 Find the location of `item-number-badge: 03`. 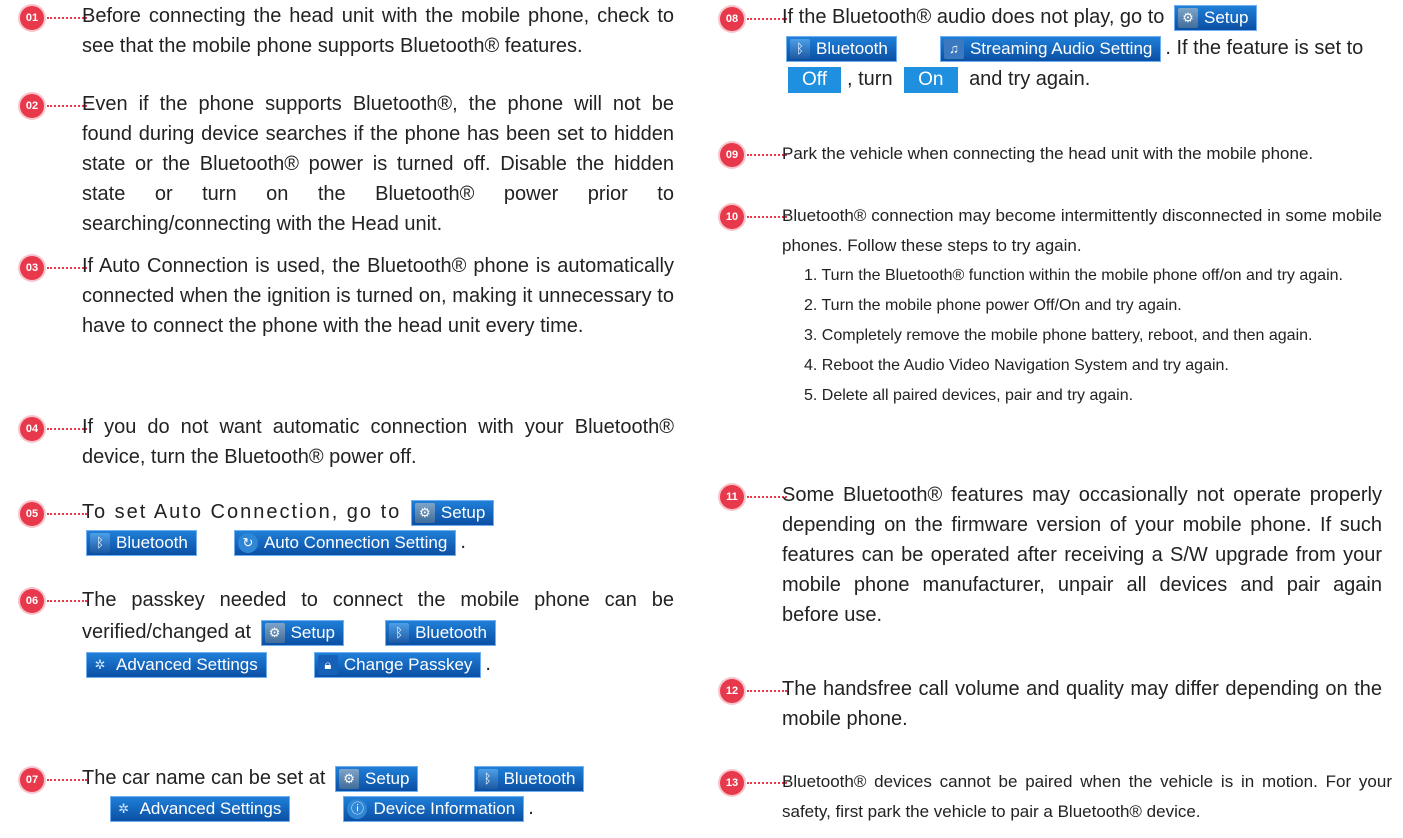

item-number-badge: 03 is located at coordinates (32, 268).